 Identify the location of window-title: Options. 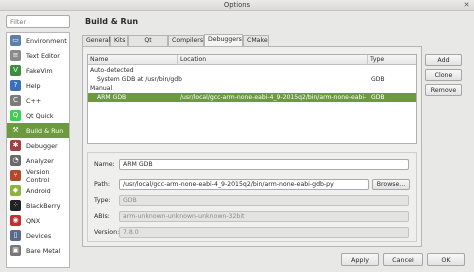
(237, 5).